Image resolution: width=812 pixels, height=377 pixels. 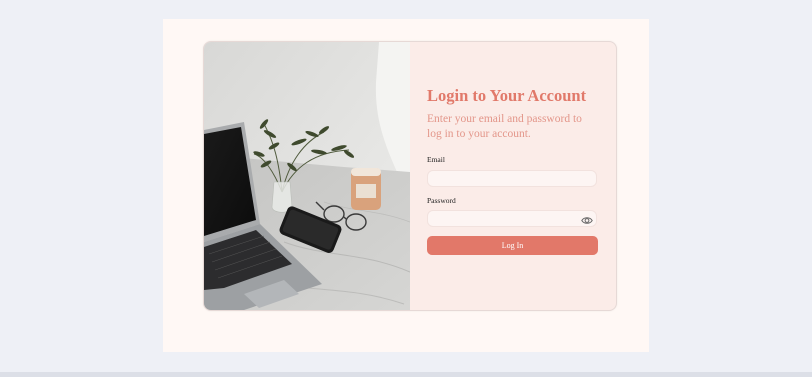 I want to click on eye-icon, so click(x=587, y=218).